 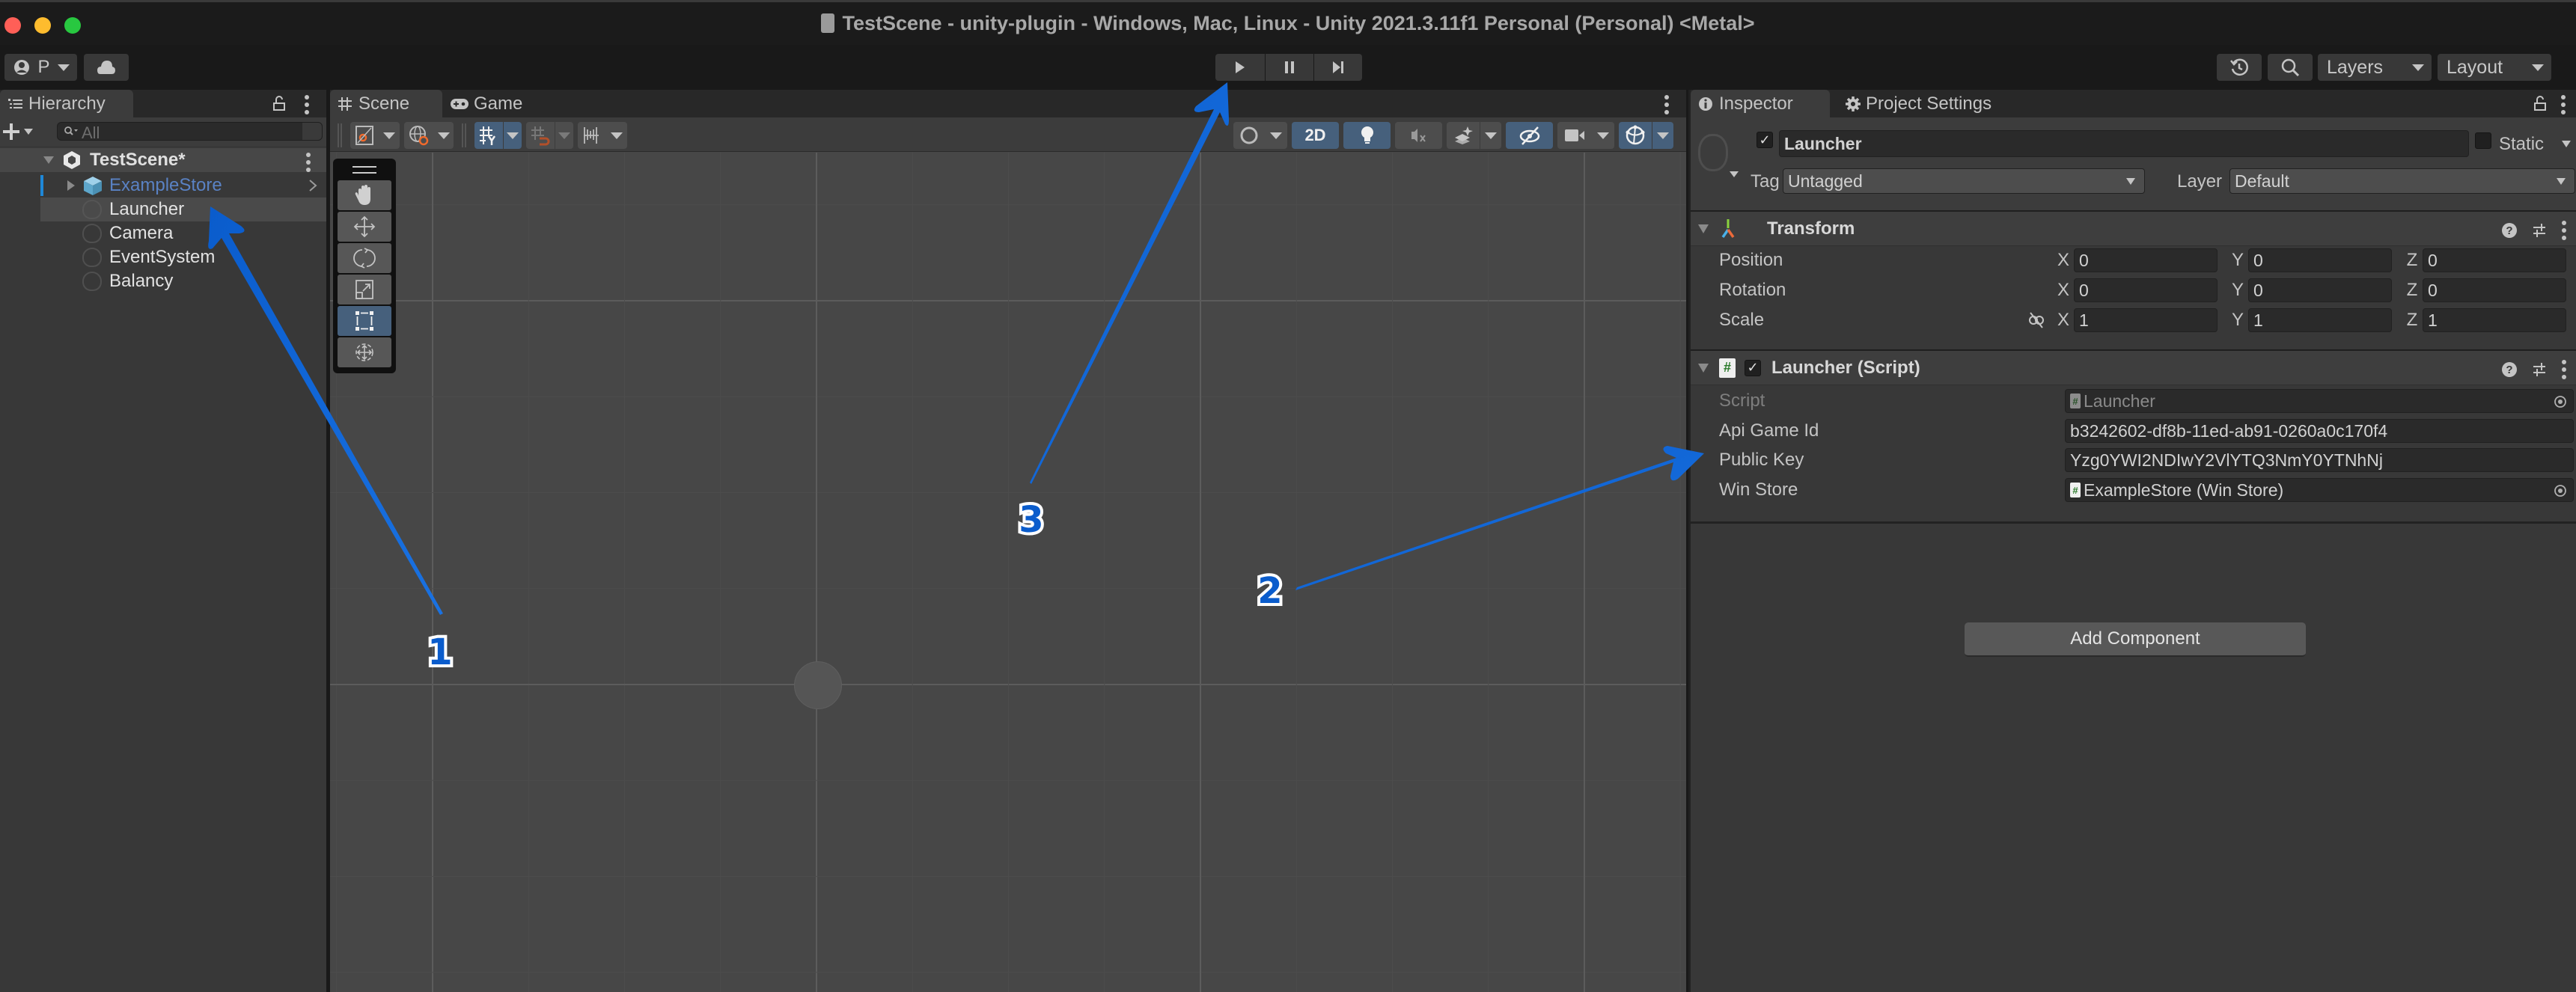 What do you see at coordinates (307, 104) in the screenshot?
I see `hierarchy-menu-icon` at bounding box center [307, 104].